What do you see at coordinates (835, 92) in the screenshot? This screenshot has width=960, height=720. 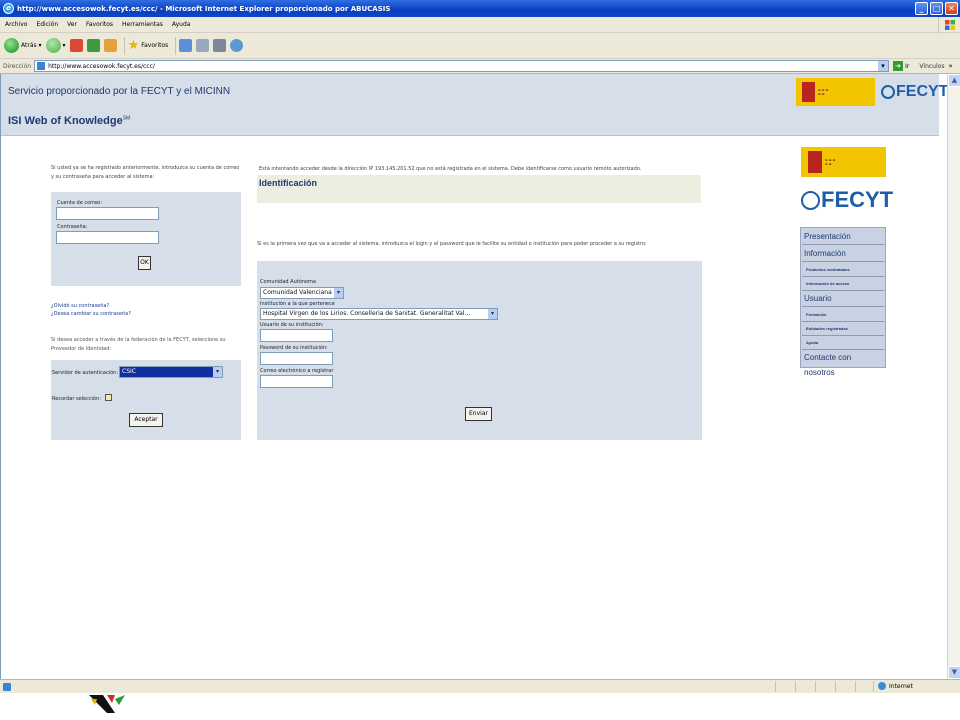 I see `government-logo: ▬ ▬ ▬ ▬ ▬` at bounding box center [835, 92].